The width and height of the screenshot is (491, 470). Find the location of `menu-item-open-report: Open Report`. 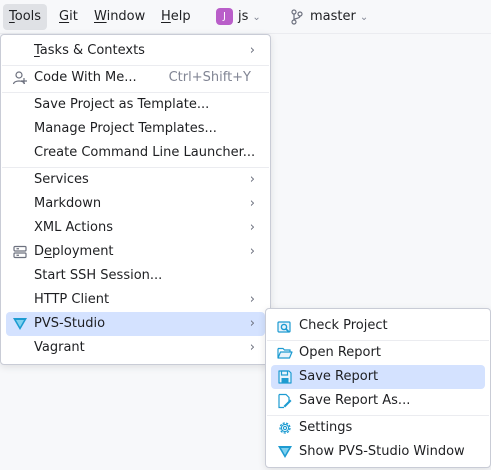

menu-item-open-report: Open Report is located at coordinates (378, 353).